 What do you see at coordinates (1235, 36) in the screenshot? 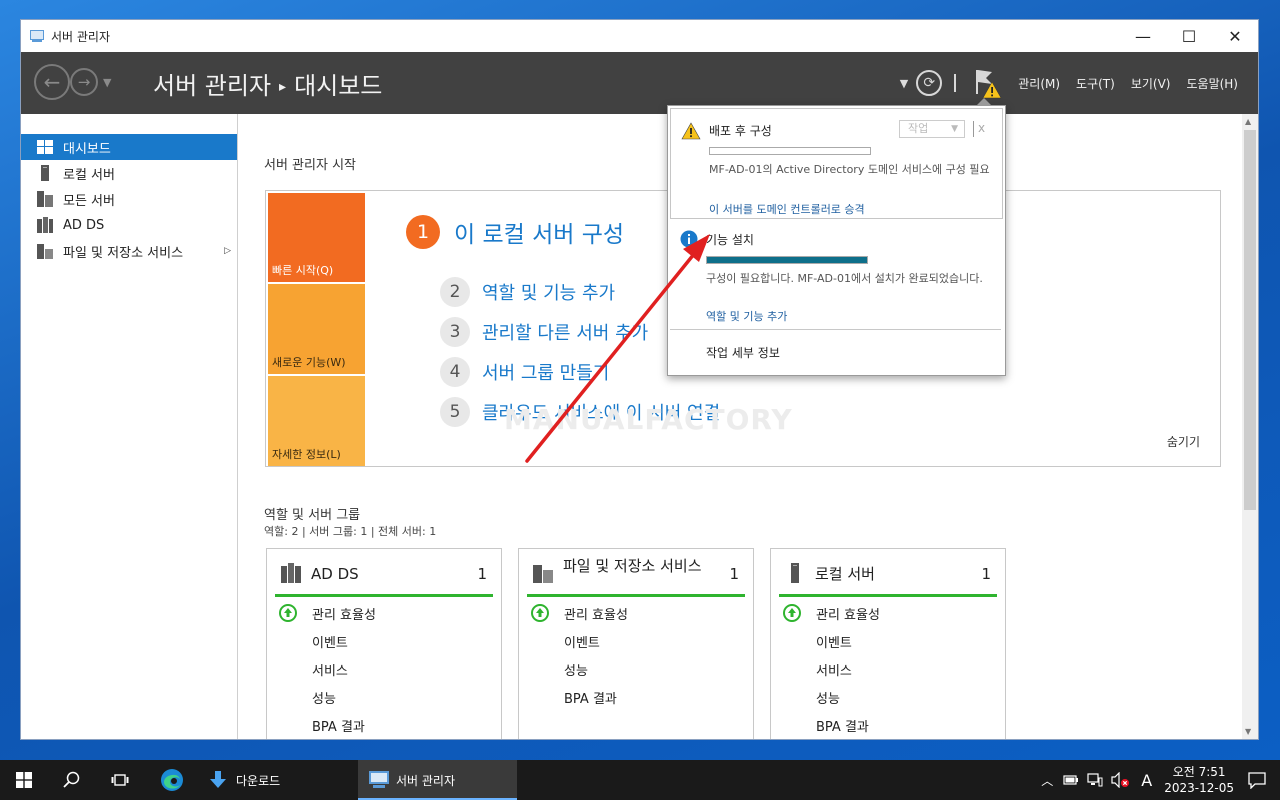
I see `close-button: ✕` at bounding box center [1235, 36].